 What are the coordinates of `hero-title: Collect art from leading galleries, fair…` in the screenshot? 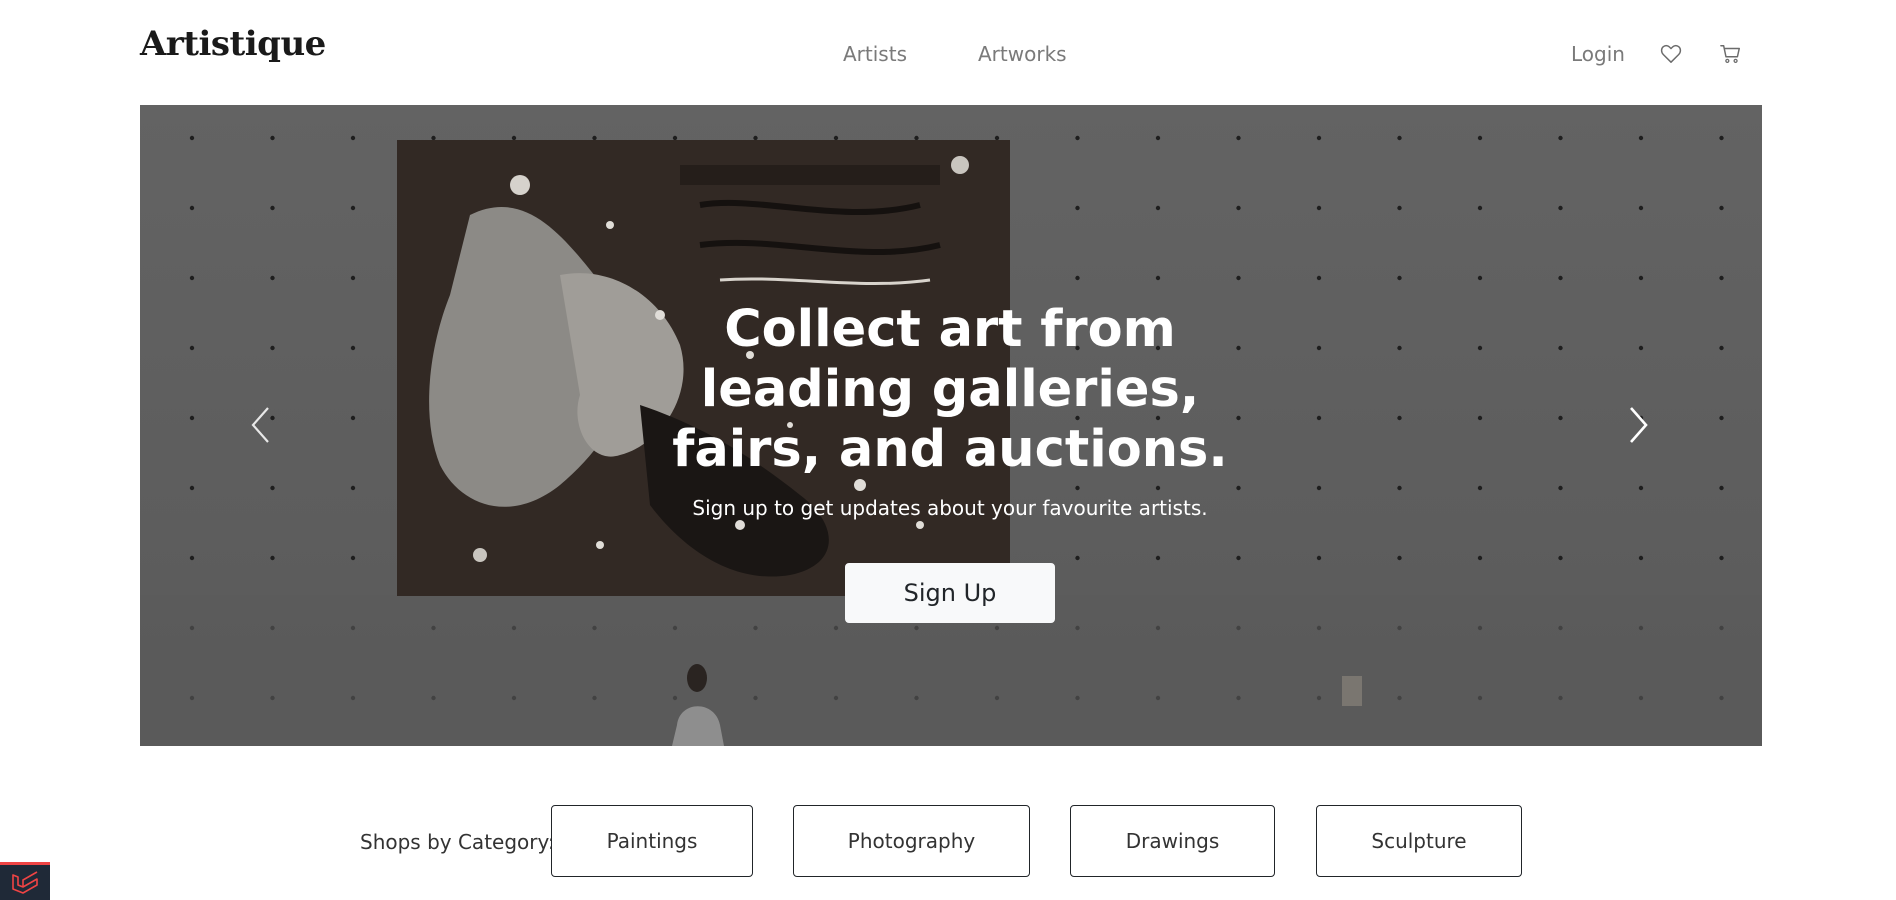 It's located at (950, 389).